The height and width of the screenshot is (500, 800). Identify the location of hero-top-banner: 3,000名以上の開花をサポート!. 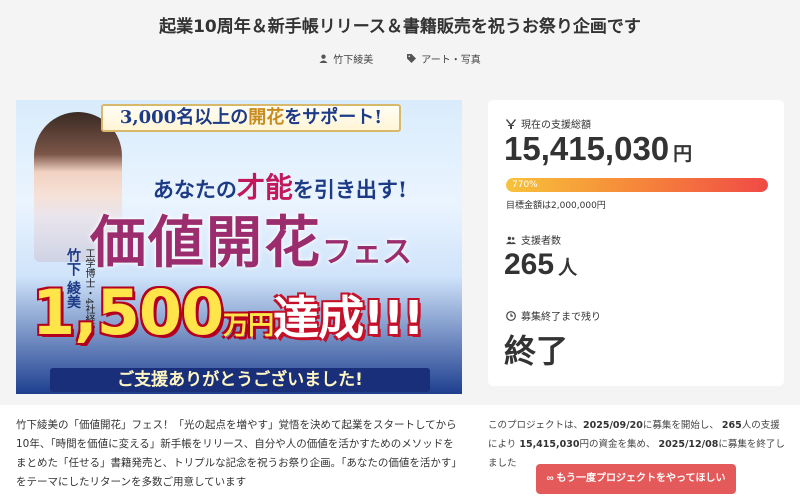
(251, 118).